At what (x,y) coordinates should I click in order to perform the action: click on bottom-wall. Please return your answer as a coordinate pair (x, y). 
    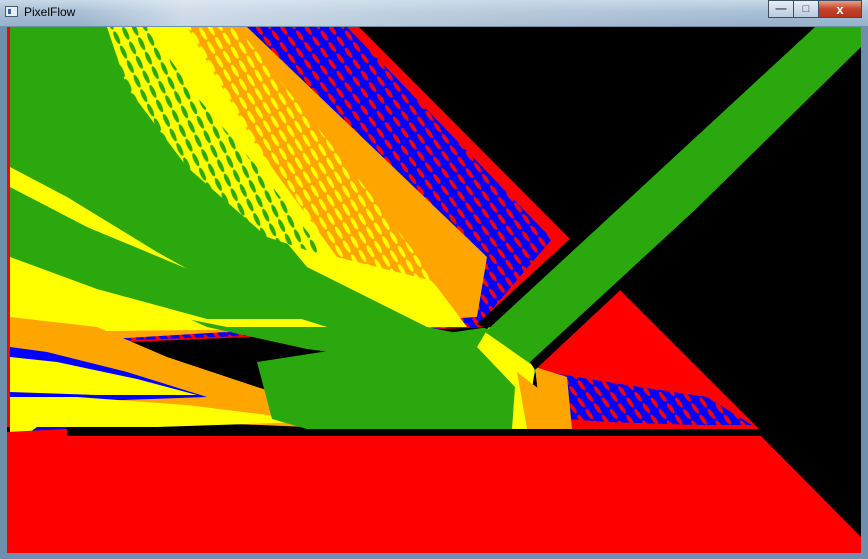
    Looking at the image, I should click on (414, 432).